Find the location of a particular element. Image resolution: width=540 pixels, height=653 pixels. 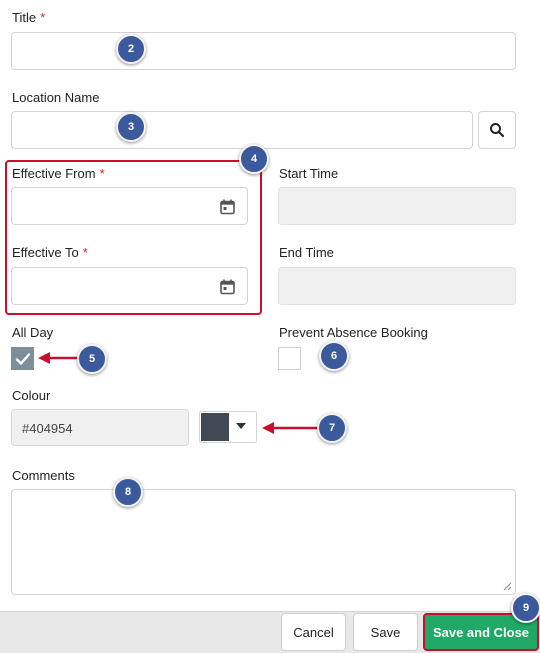

annotation-badge-2: 2 is located at coordinates (131, 49).